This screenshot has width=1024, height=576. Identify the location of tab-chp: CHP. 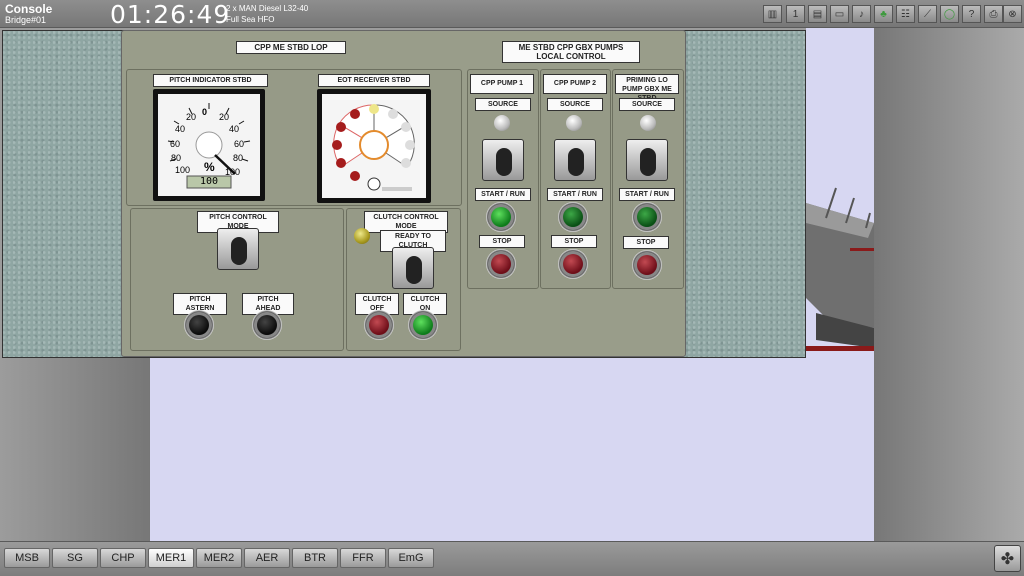
(123, 558).